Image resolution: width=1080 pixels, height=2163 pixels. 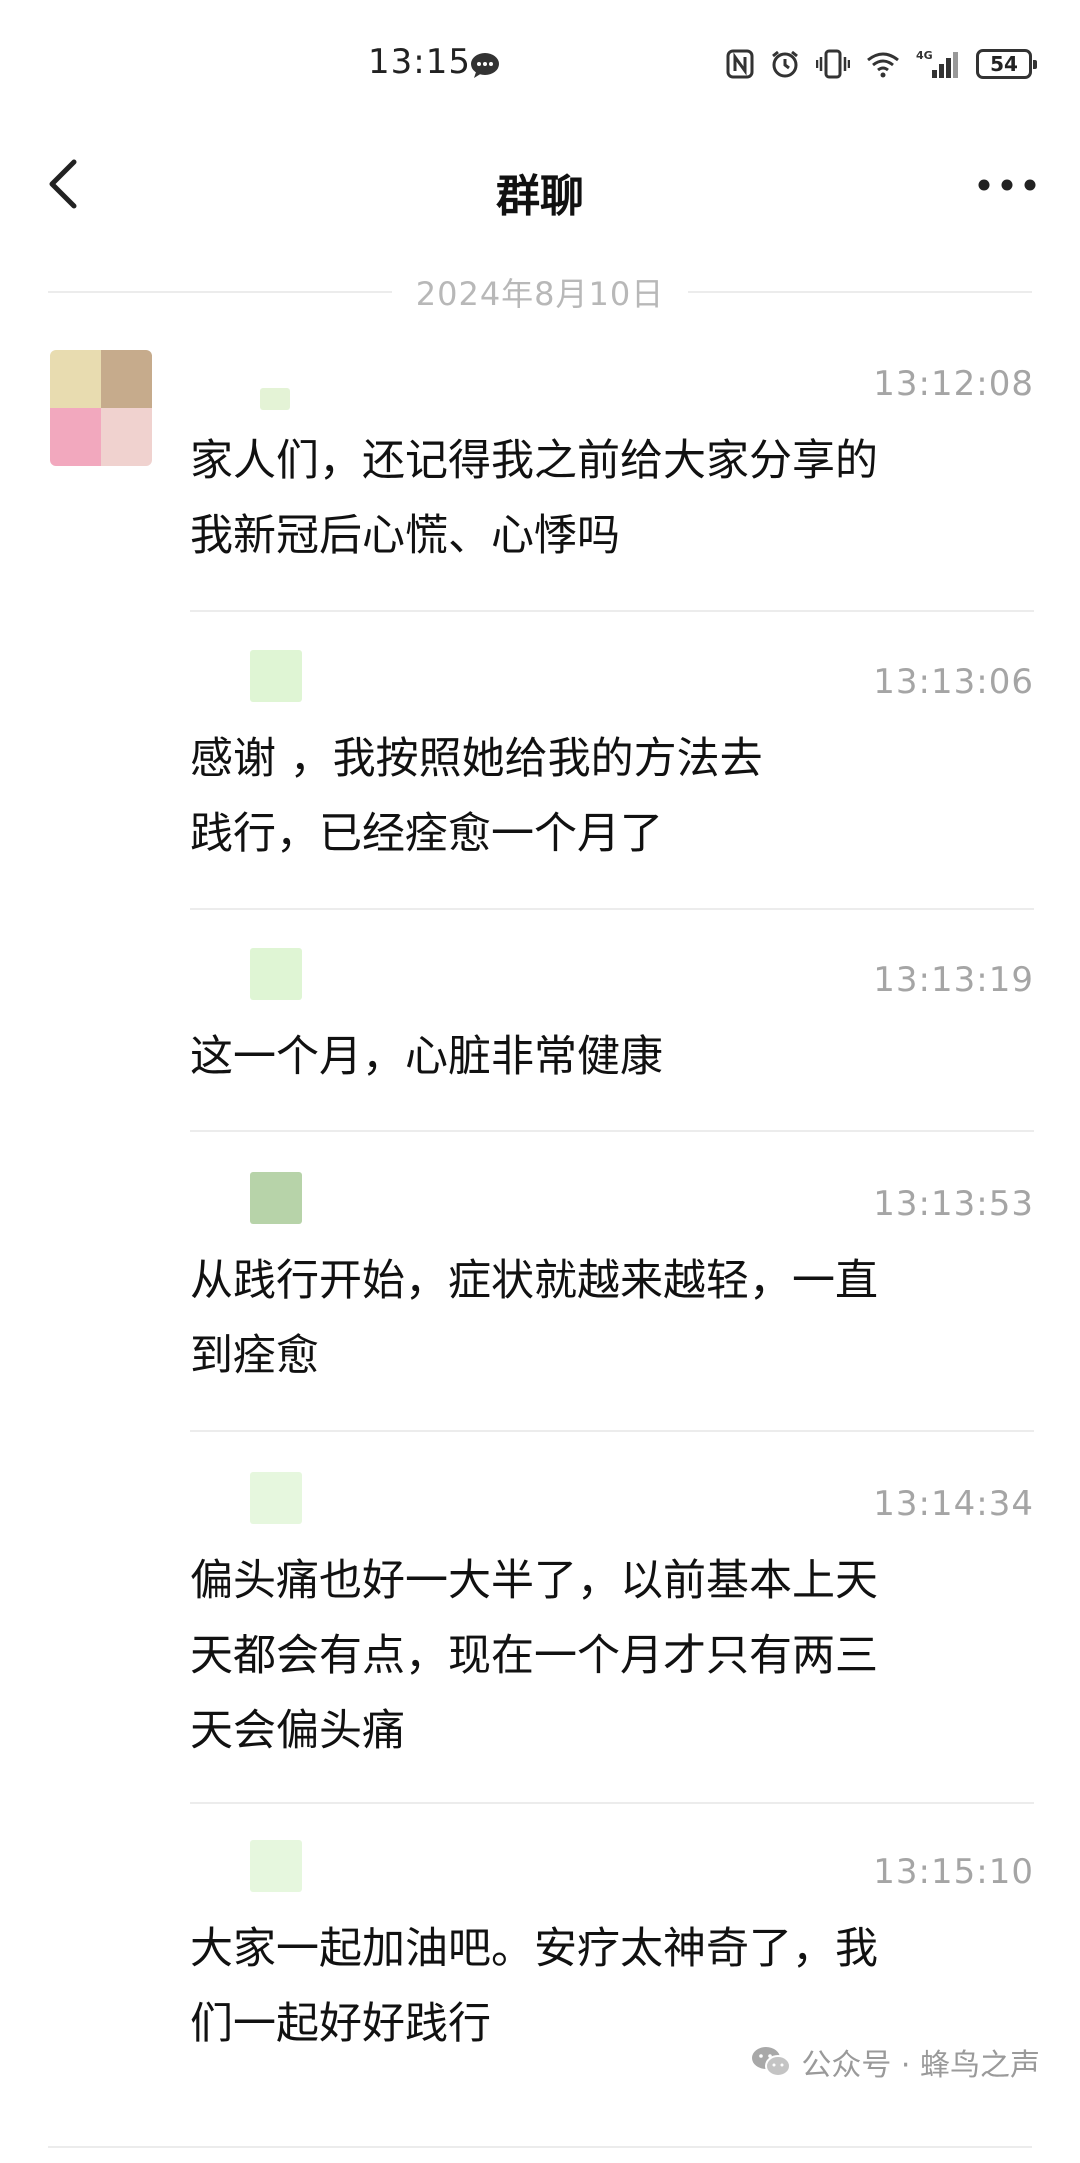 I want to click on message-time: 13:12:08, so click(x=953, y=384).